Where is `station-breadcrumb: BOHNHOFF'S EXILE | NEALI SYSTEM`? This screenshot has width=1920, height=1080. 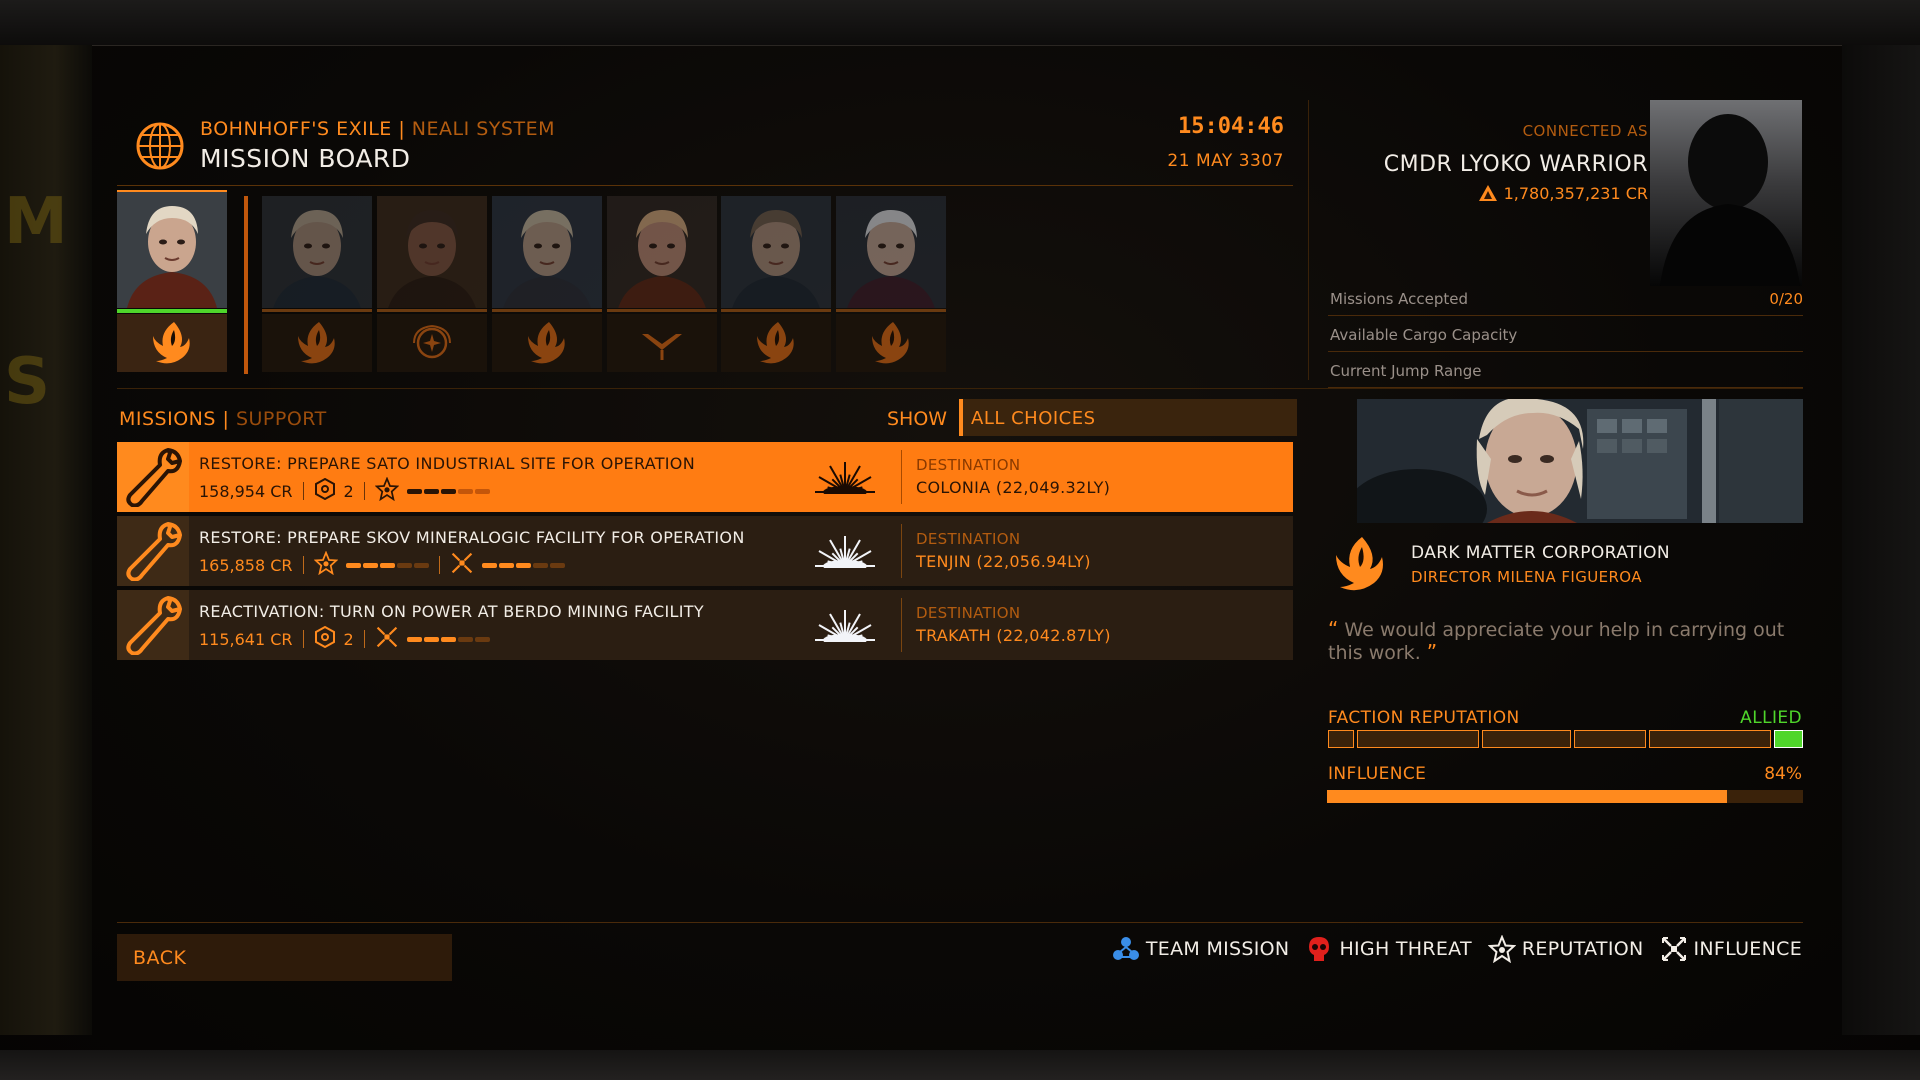 station-breadcrumb: BOHNHOFF'S EXILE | NEALI SYSTEM is located at coordinates (377, 129).